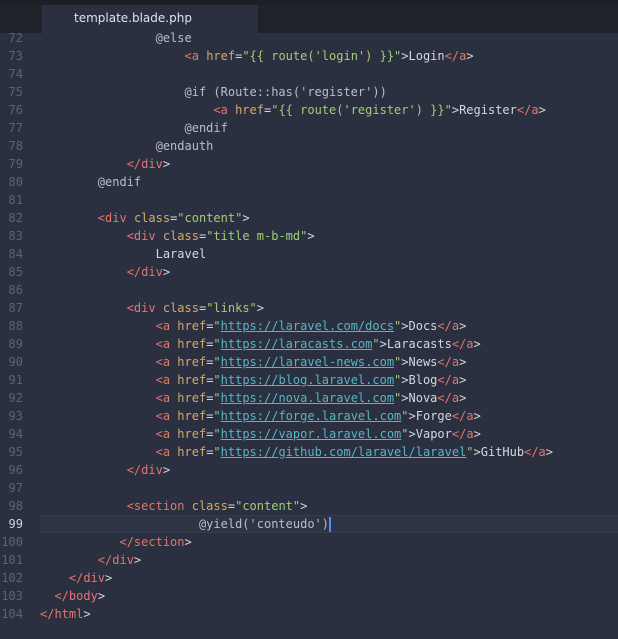  What do you see at coordinates (309, 506) in the screenshot?
I see `code-line: 98 <section class="content">` at bounding box center [309, 506].